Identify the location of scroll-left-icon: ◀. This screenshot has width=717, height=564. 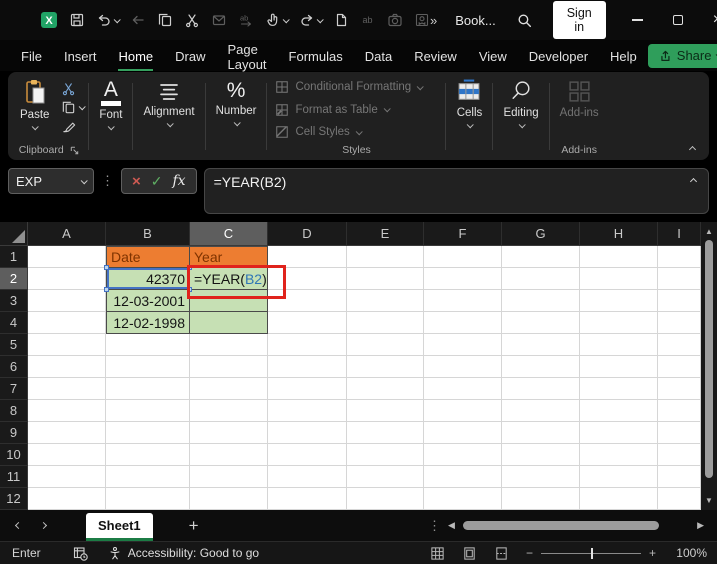
(451, 525).